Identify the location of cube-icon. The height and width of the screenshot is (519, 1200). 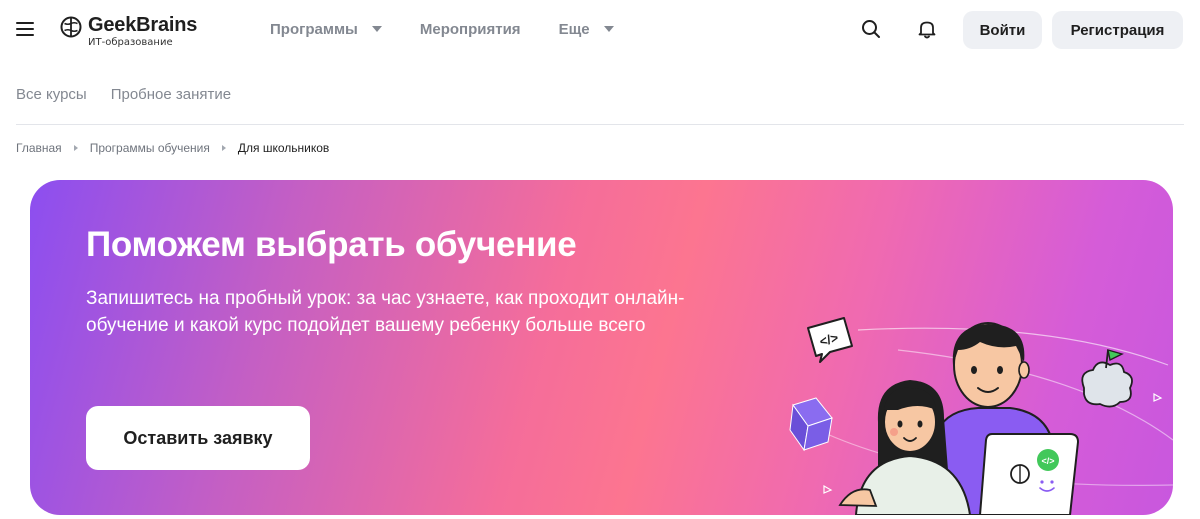
(811, 424).